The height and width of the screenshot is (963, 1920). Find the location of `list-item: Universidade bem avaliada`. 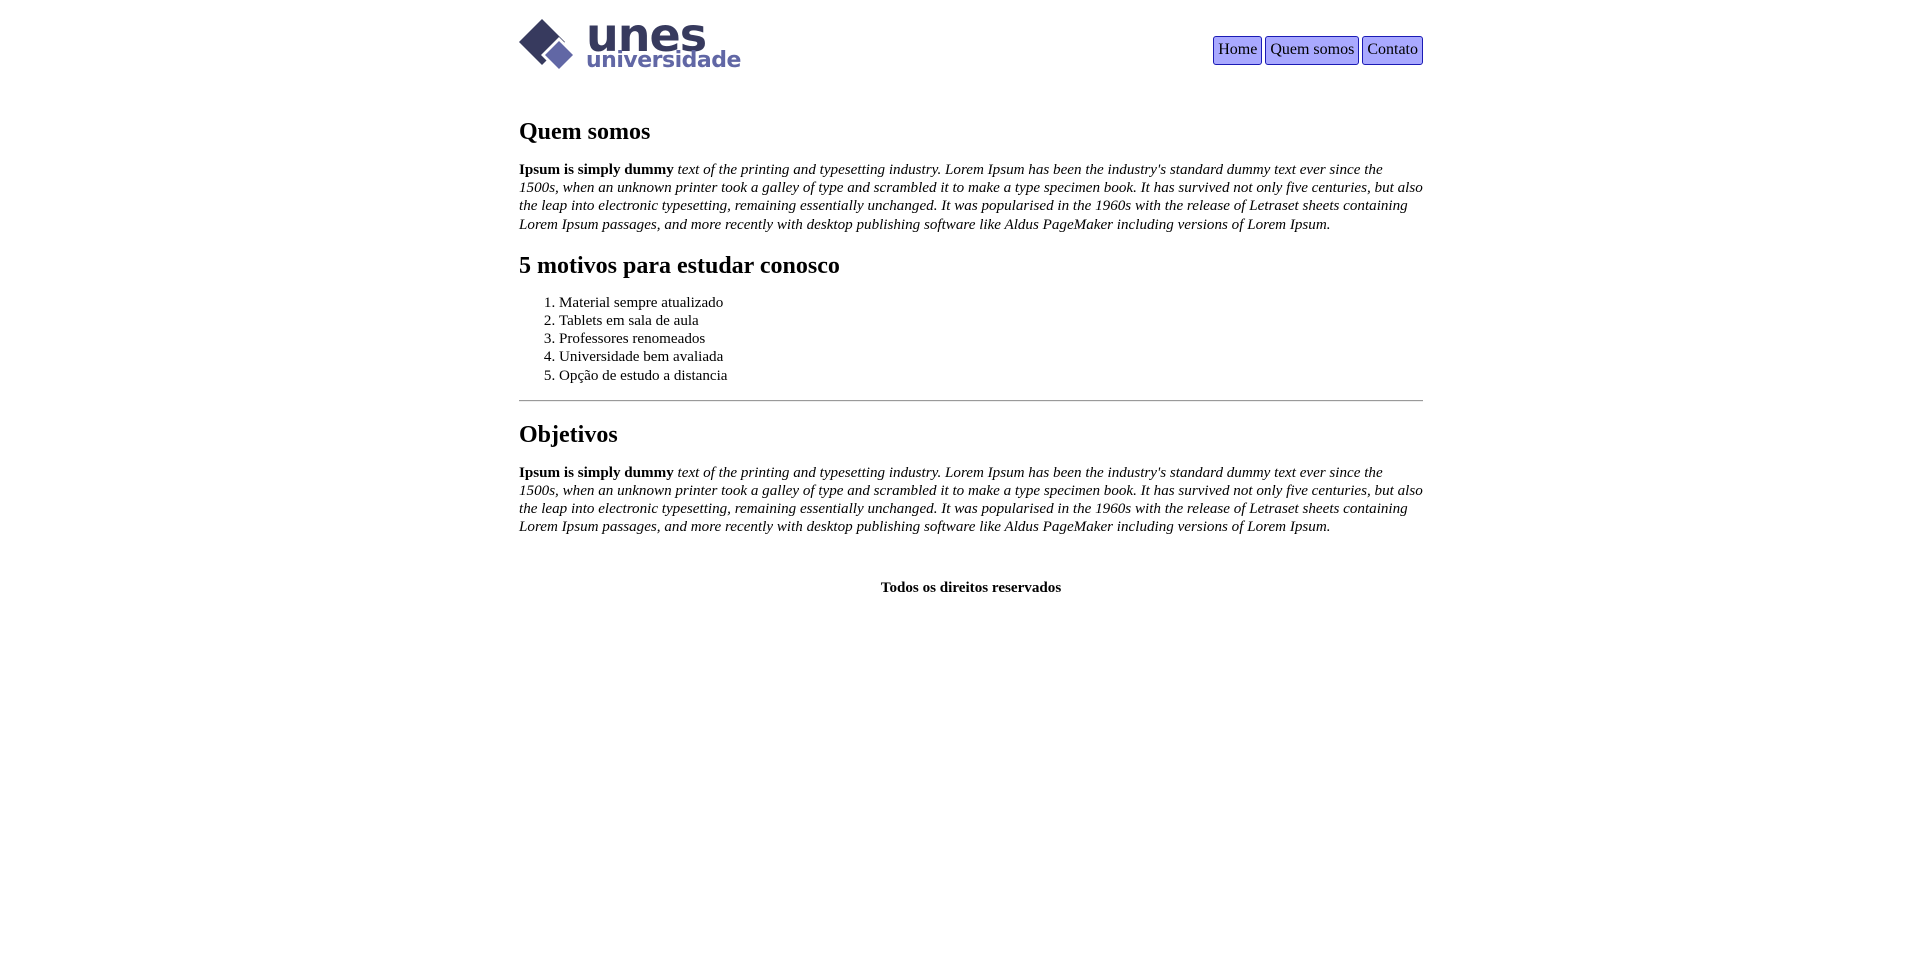

list-item: Universidade bem avaliada is located at coordinates (991, 357).